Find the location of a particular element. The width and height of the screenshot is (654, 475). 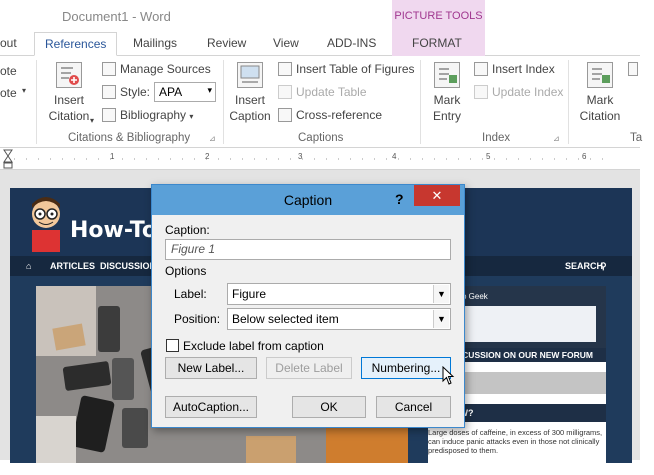

tab-format: FORMAT is located at coordinates (438, 44).